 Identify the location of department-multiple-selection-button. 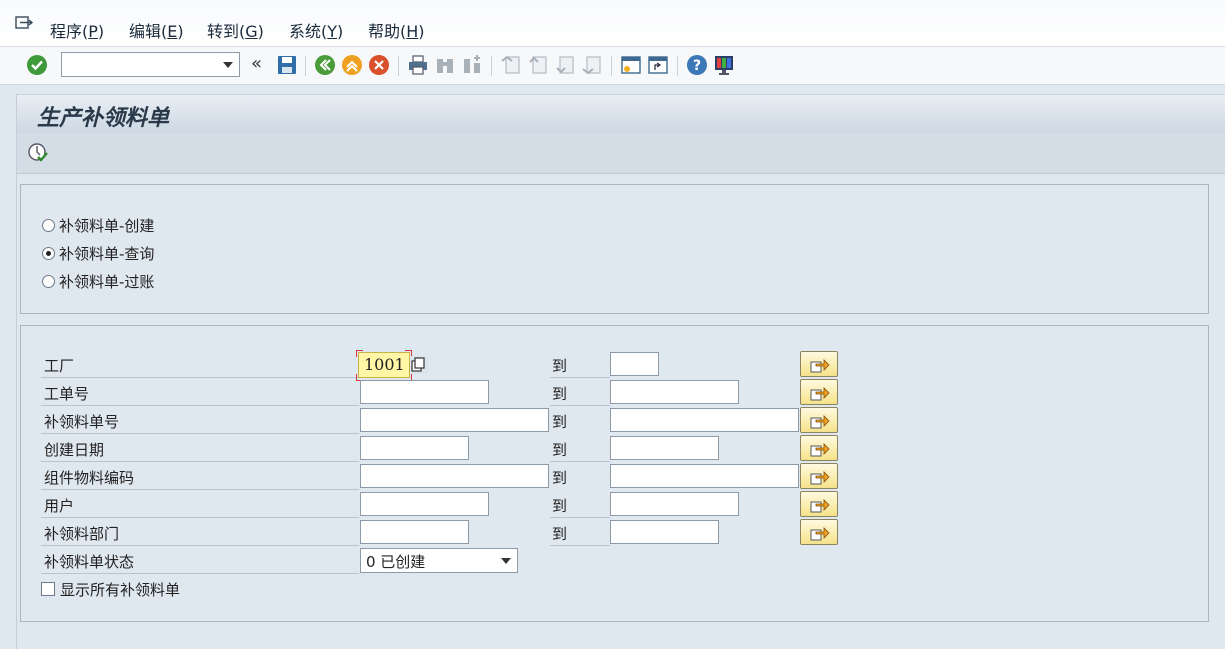
(819, 532).